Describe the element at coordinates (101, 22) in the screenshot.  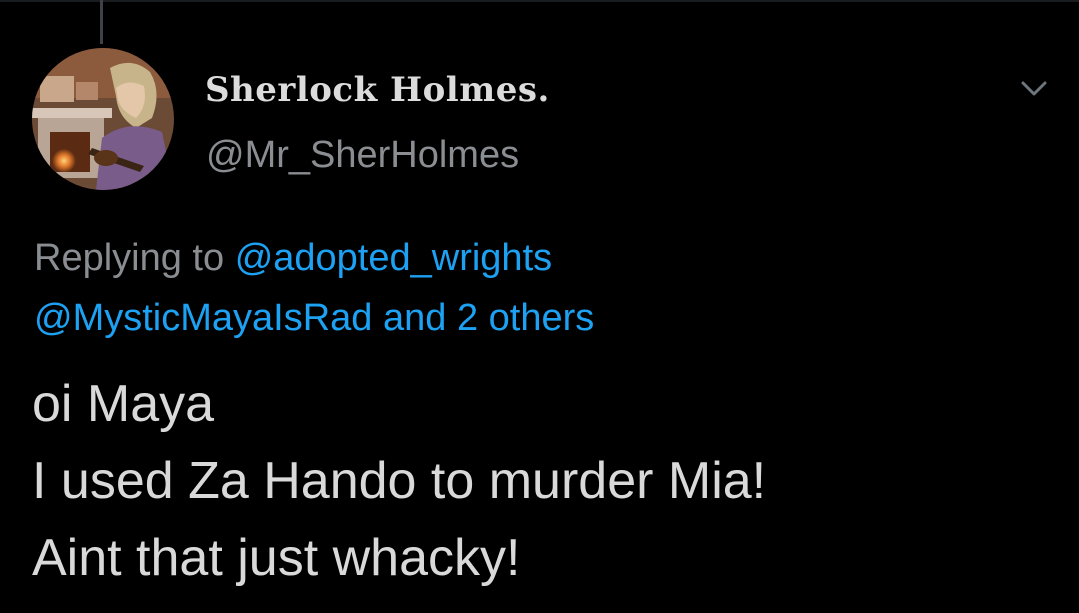
I see `thread-connector-line` at that location.